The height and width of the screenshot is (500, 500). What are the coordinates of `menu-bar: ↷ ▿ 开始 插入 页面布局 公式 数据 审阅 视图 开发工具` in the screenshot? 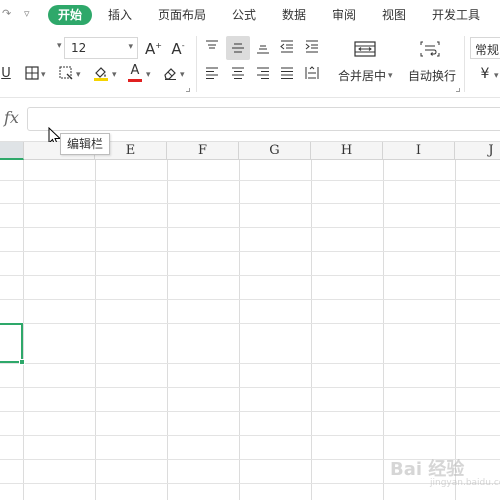 It's located at (250, 15).